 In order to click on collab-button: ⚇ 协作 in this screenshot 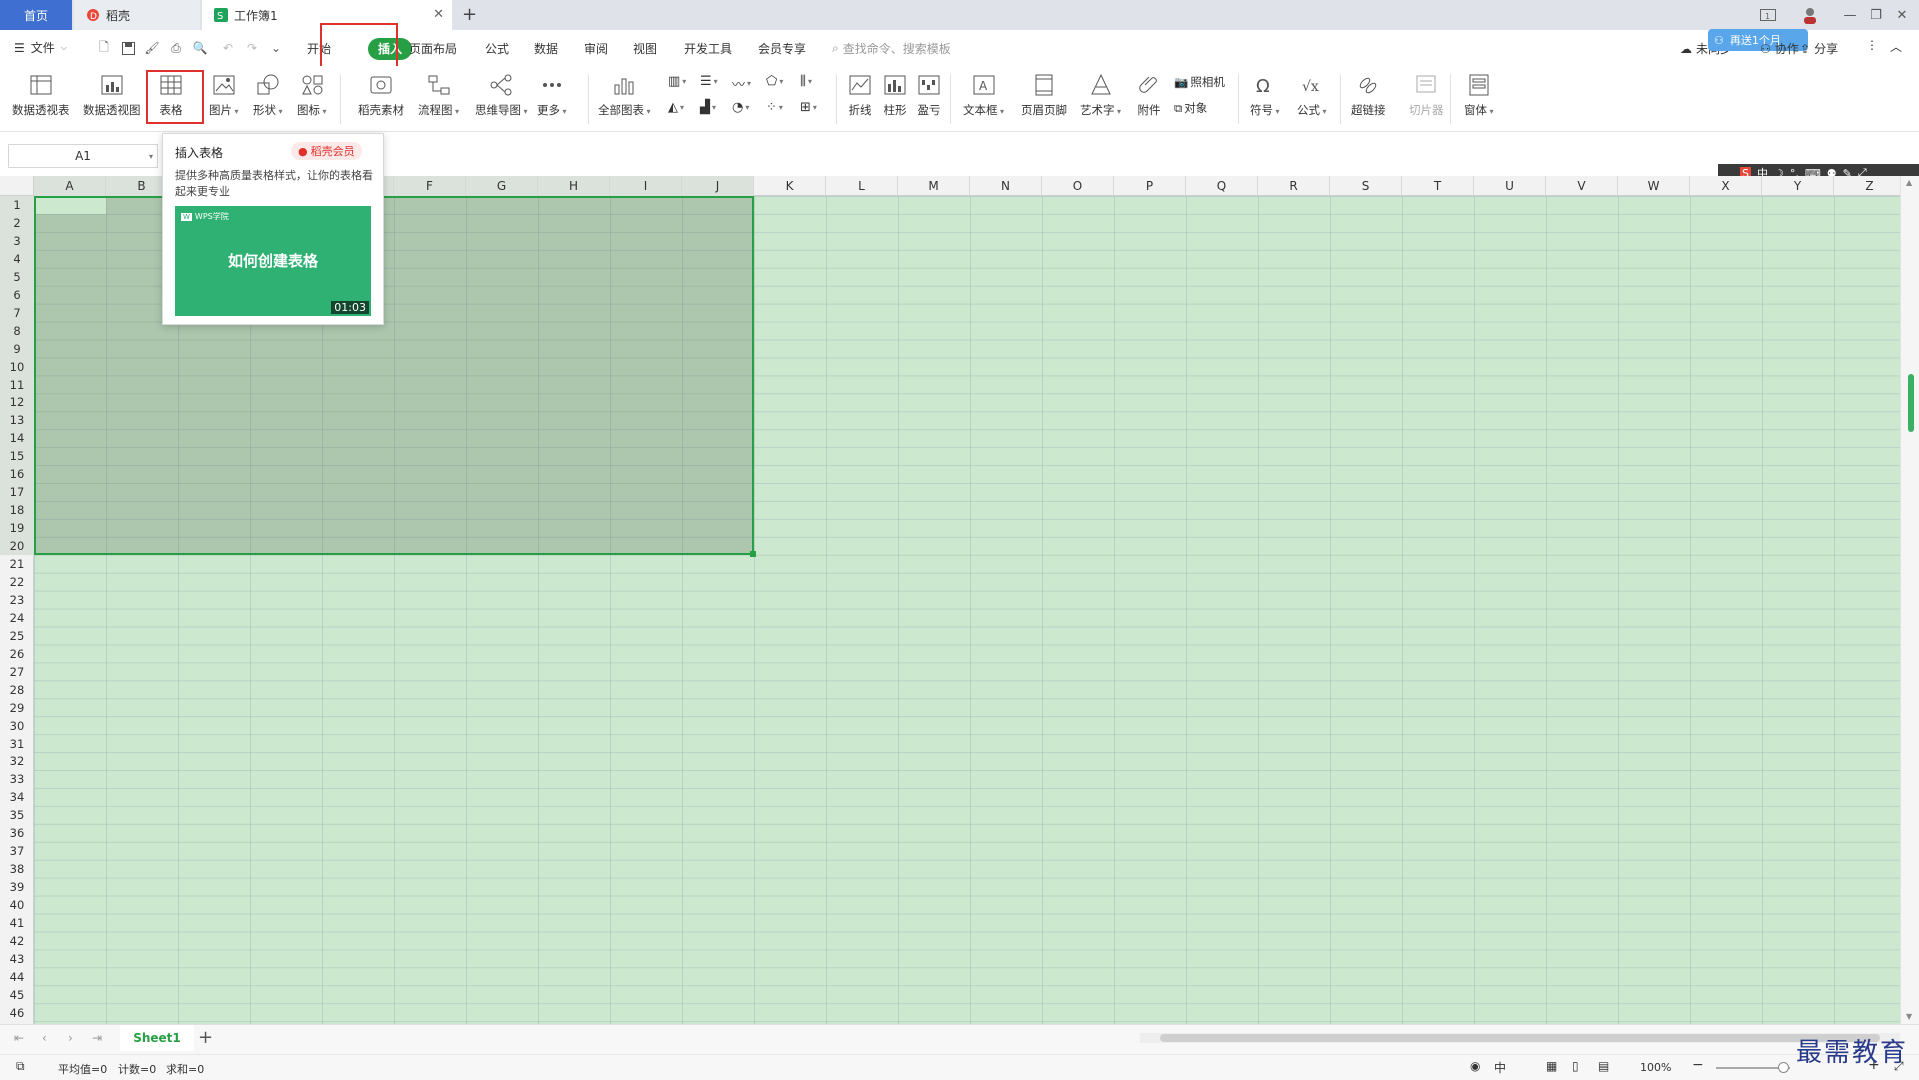, I will do `click(1779, 48)`.